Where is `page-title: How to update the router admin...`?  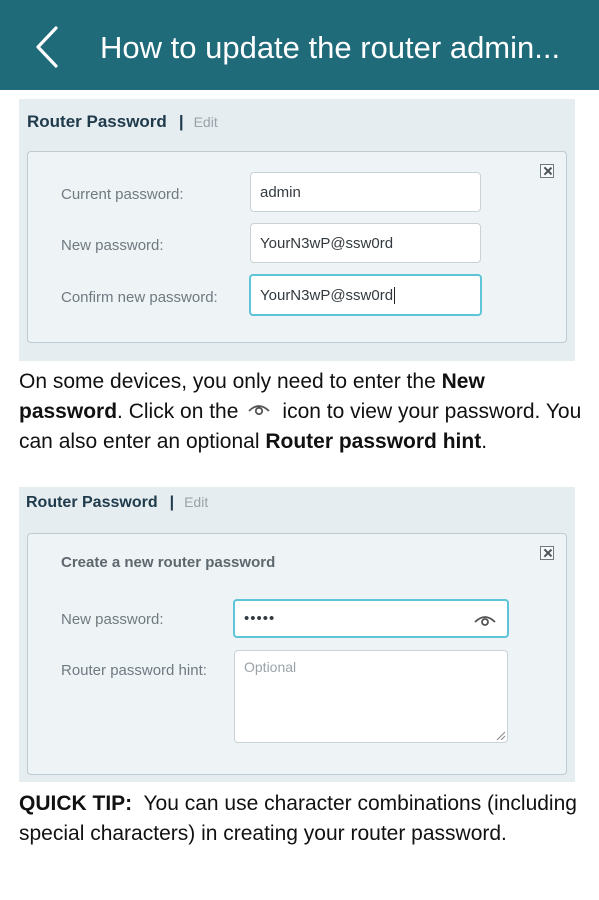
page-title: How to update the router admin... is located at coordinates (330, 47).